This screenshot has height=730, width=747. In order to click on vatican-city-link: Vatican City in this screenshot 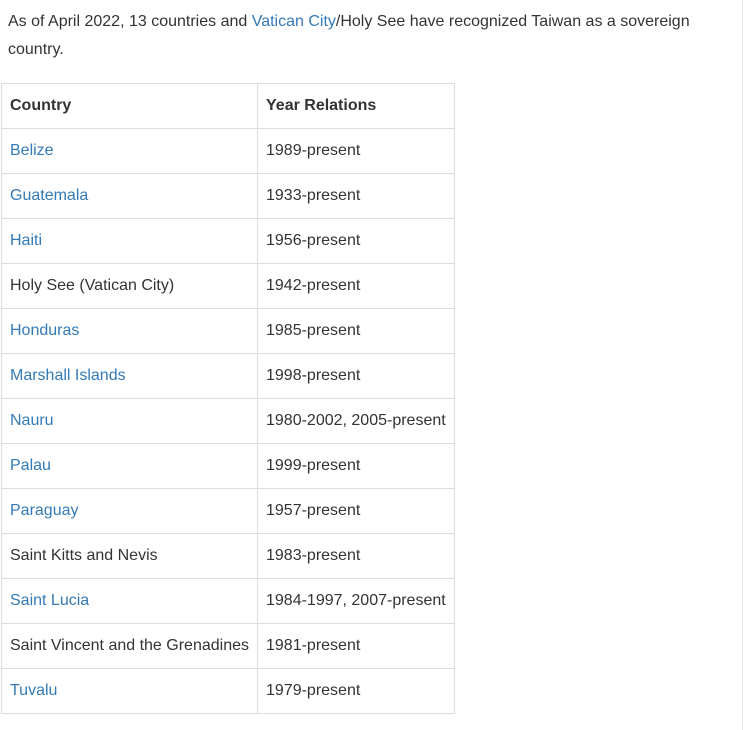, I will do `click(294, 21)`.